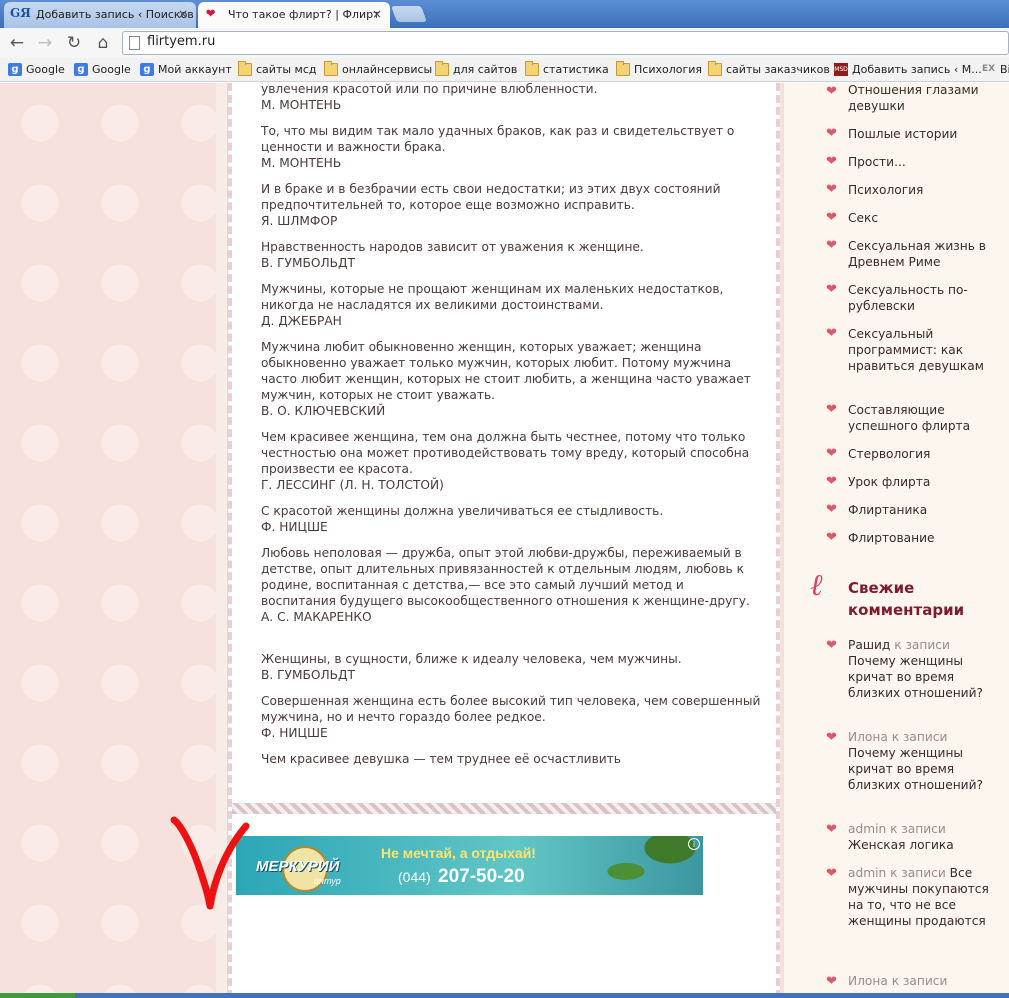 Image resolution: width=1009 pixels, height=998 pixels. Describe the element at coordinates (923, 845) in the screenshot. I see `comment-post-link: Женская логика` at that location.